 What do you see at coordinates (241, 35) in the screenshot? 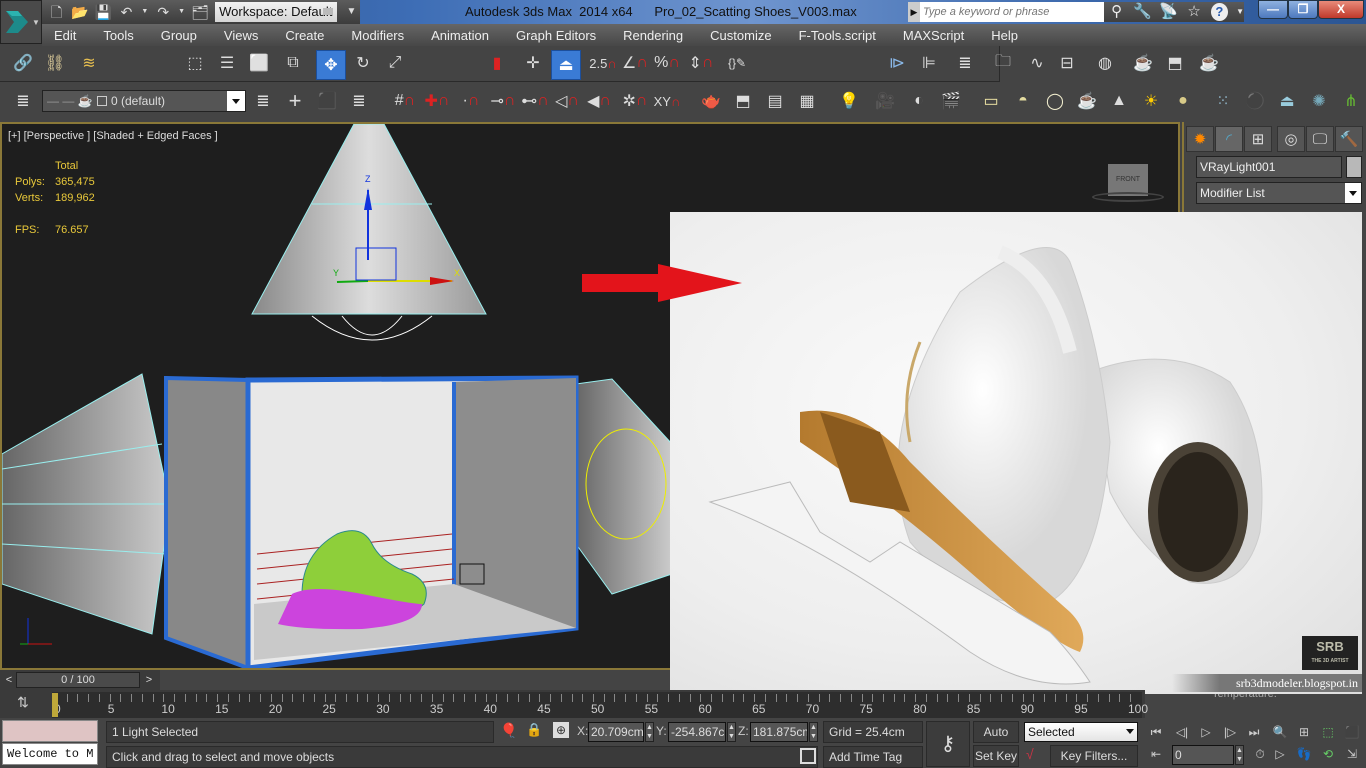
I see `menu-views: Views` at bounding box center [241, 35].